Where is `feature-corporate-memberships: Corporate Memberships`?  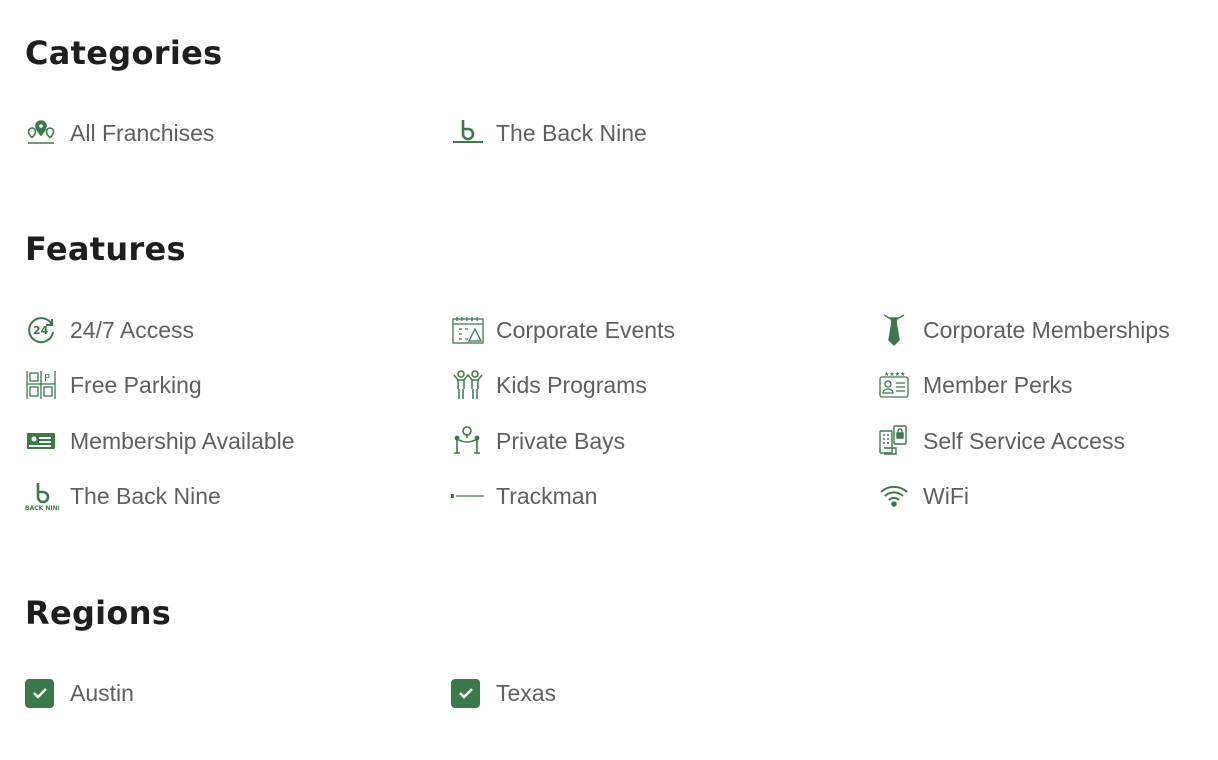
feature-corporate-memberships: Corporate Memberships is located at coordinates (1024, 330).